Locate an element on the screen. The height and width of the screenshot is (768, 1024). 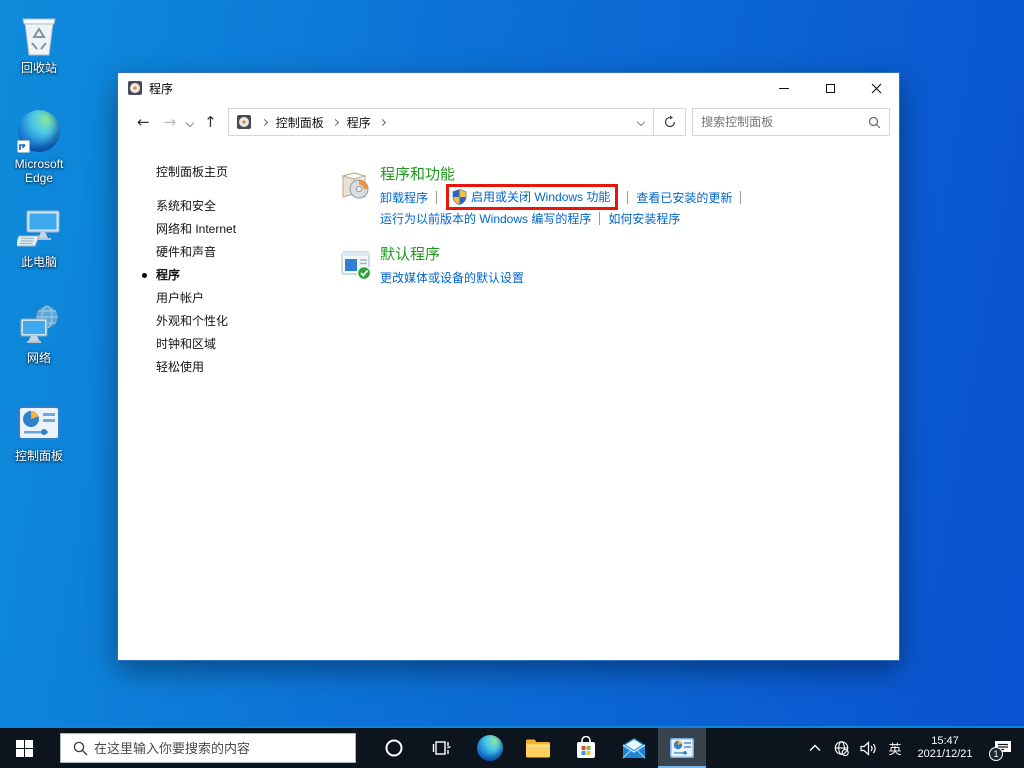
taskbar-search is located at coordinates (208, 748).